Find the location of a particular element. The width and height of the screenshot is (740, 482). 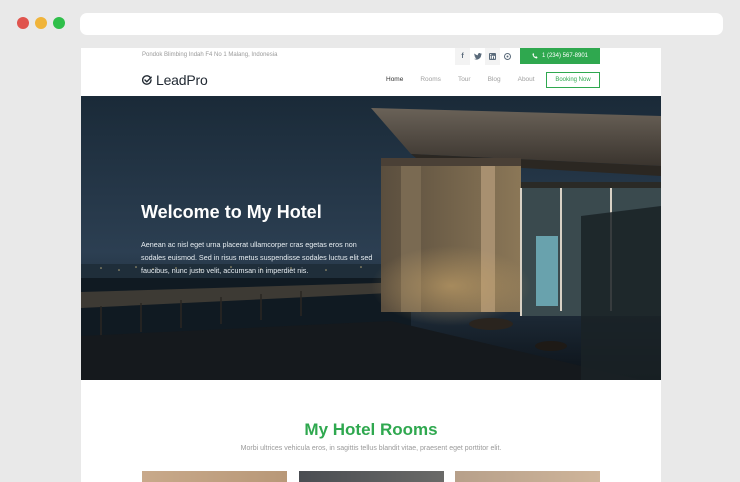

nav-item-home: Home is located at coordinates (394, 79).